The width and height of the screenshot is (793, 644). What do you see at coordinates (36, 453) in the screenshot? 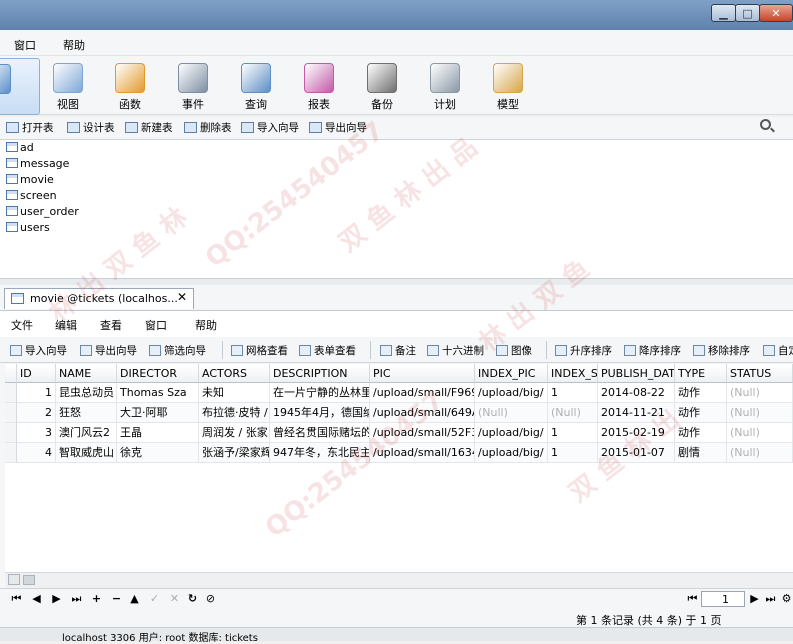
I see `table-cell-id: 4` at bounding box center [36, 453].